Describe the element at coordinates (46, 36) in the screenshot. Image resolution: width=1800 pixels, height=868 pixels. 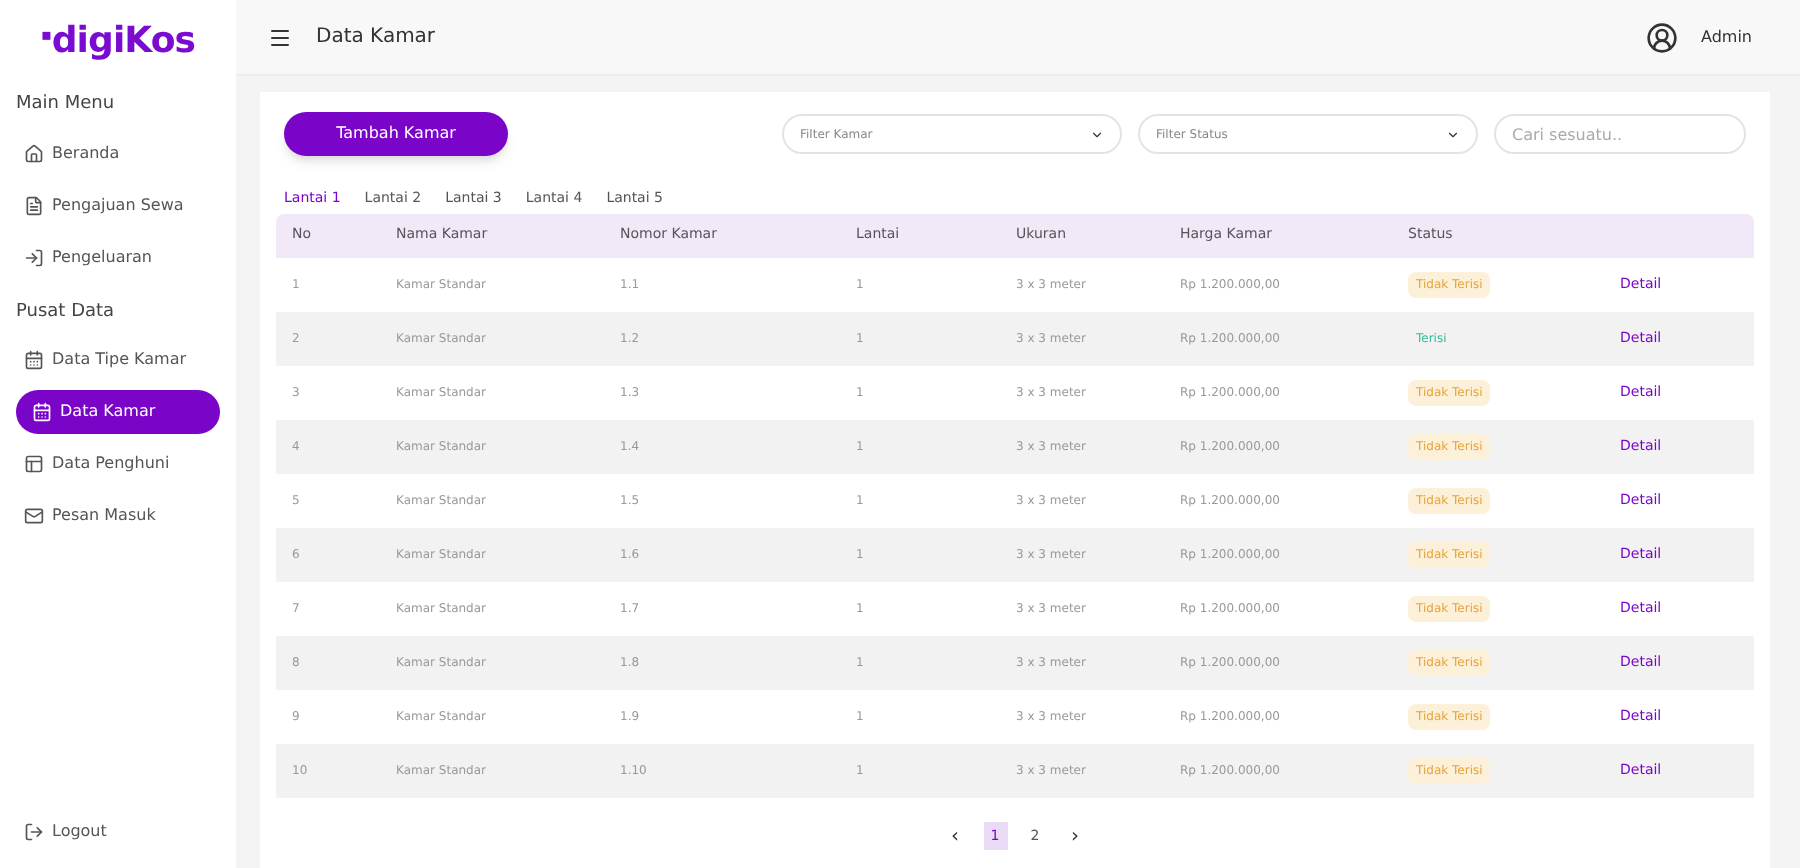
I see `logo-mark: ▪` at that location.